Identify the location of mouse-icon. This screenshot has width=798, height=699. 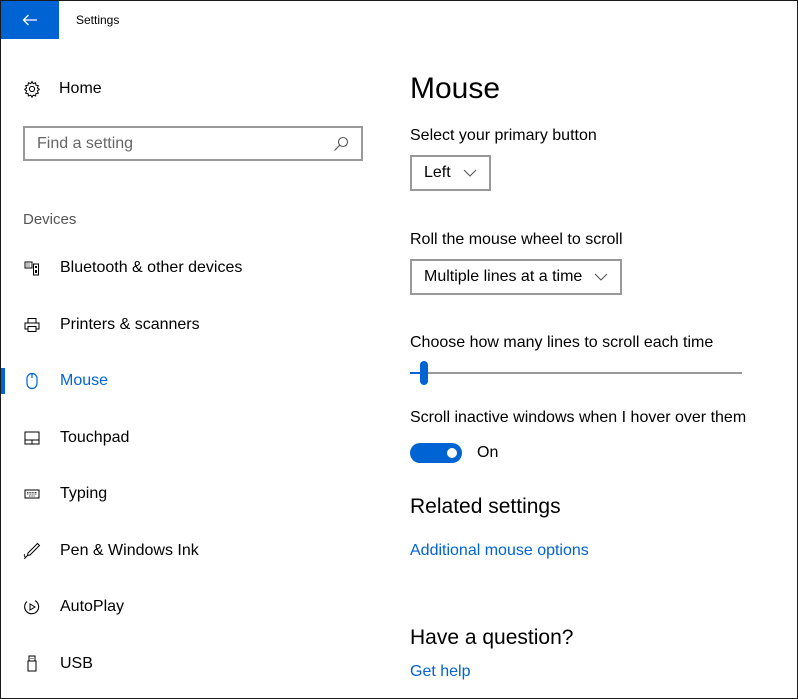
(32, 381).